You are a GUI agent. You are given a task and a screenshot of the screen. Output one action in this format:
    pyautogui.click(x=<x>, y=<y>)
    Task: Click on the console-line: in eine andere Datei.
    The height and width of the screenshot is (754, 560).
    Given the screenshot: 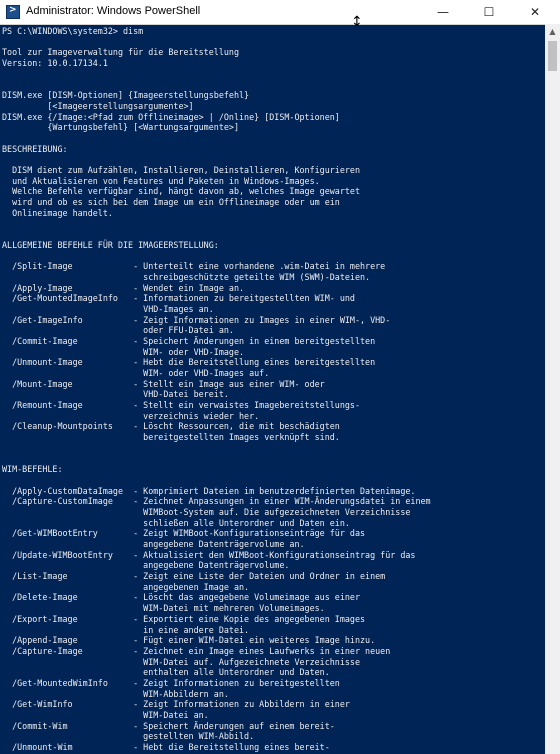 What is the action you would take?
    pyautogui.click(x=126, y=629)
    